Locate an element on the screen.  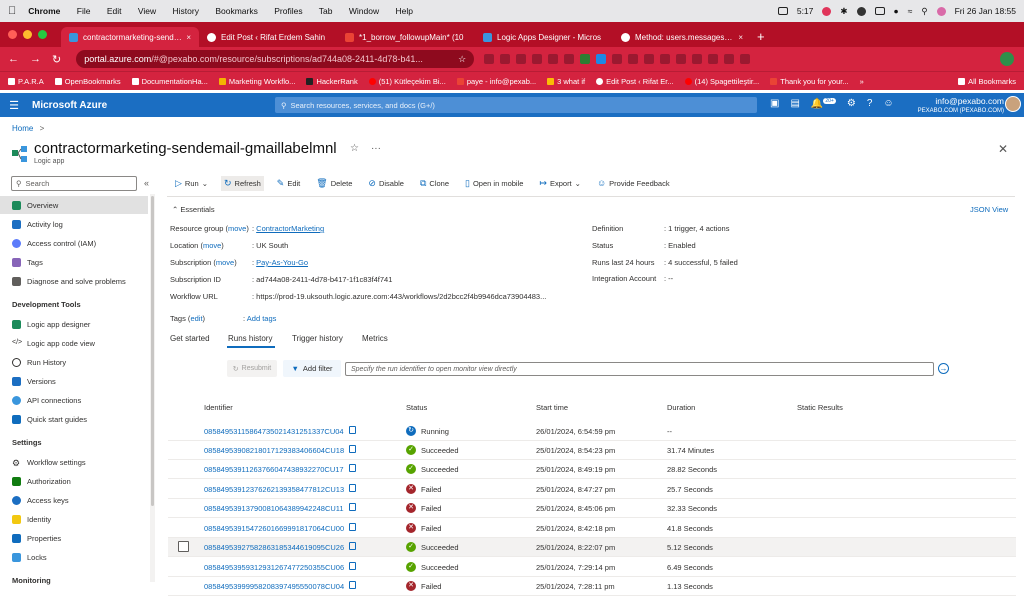
sidebar-item-quick-start: Quick start guides is located at coordinates (74, 419).